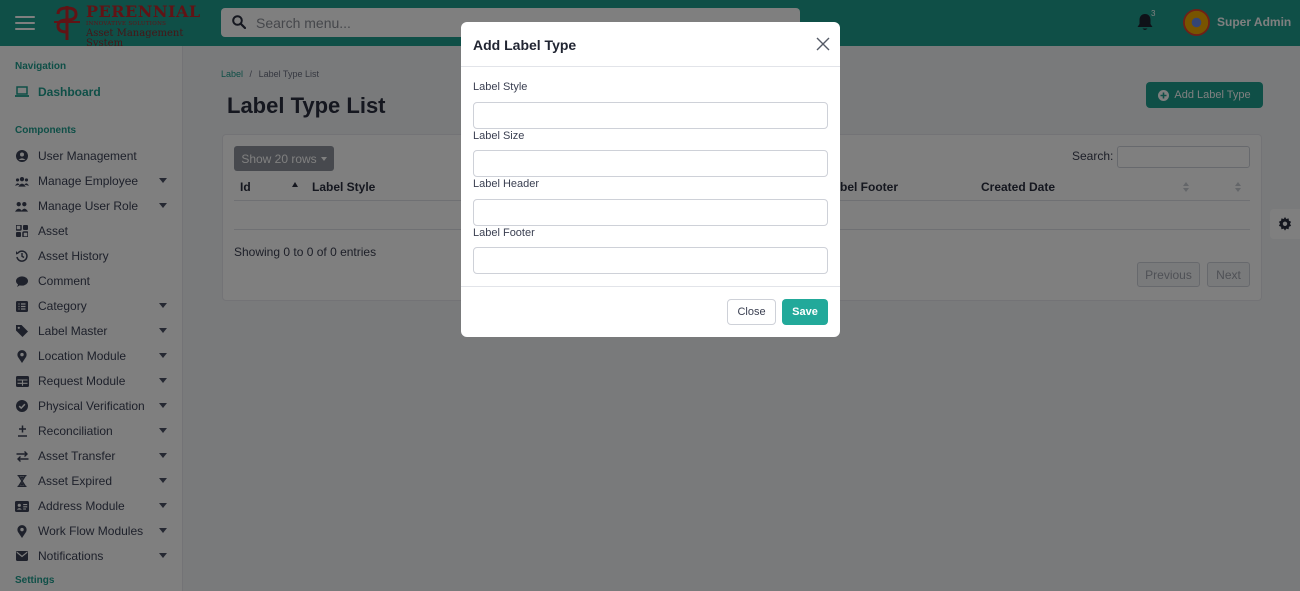  Describe the element at coordinates (506, 184) in the screenshot. I see `label-header-label: Label Header` at that location.